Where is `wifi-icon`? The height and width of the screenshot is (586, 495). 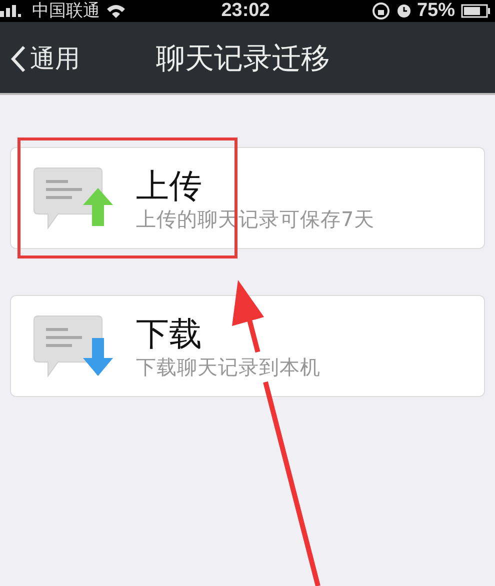 wifi-icon is located at coordinates (116, 11).